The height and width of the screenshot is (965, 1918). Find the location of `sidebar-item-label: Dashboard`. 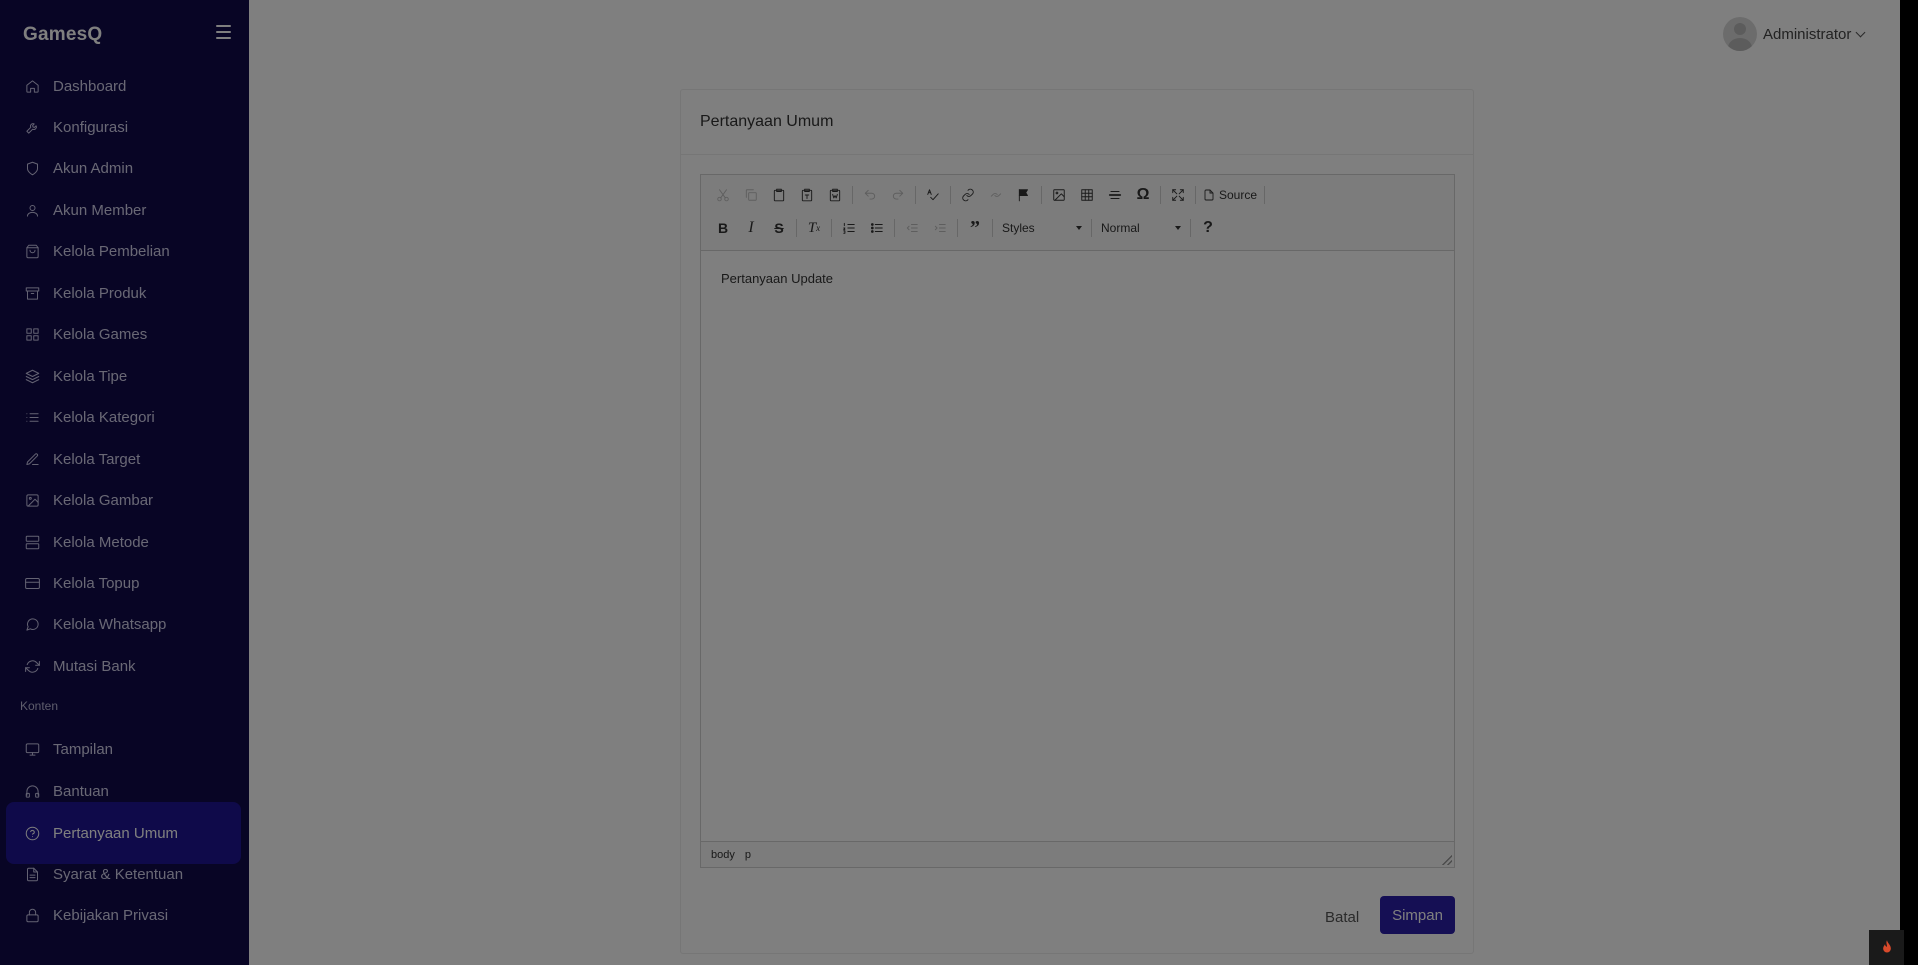

sidebar-item-label: Dashboard is located at coordinates (90, 86).